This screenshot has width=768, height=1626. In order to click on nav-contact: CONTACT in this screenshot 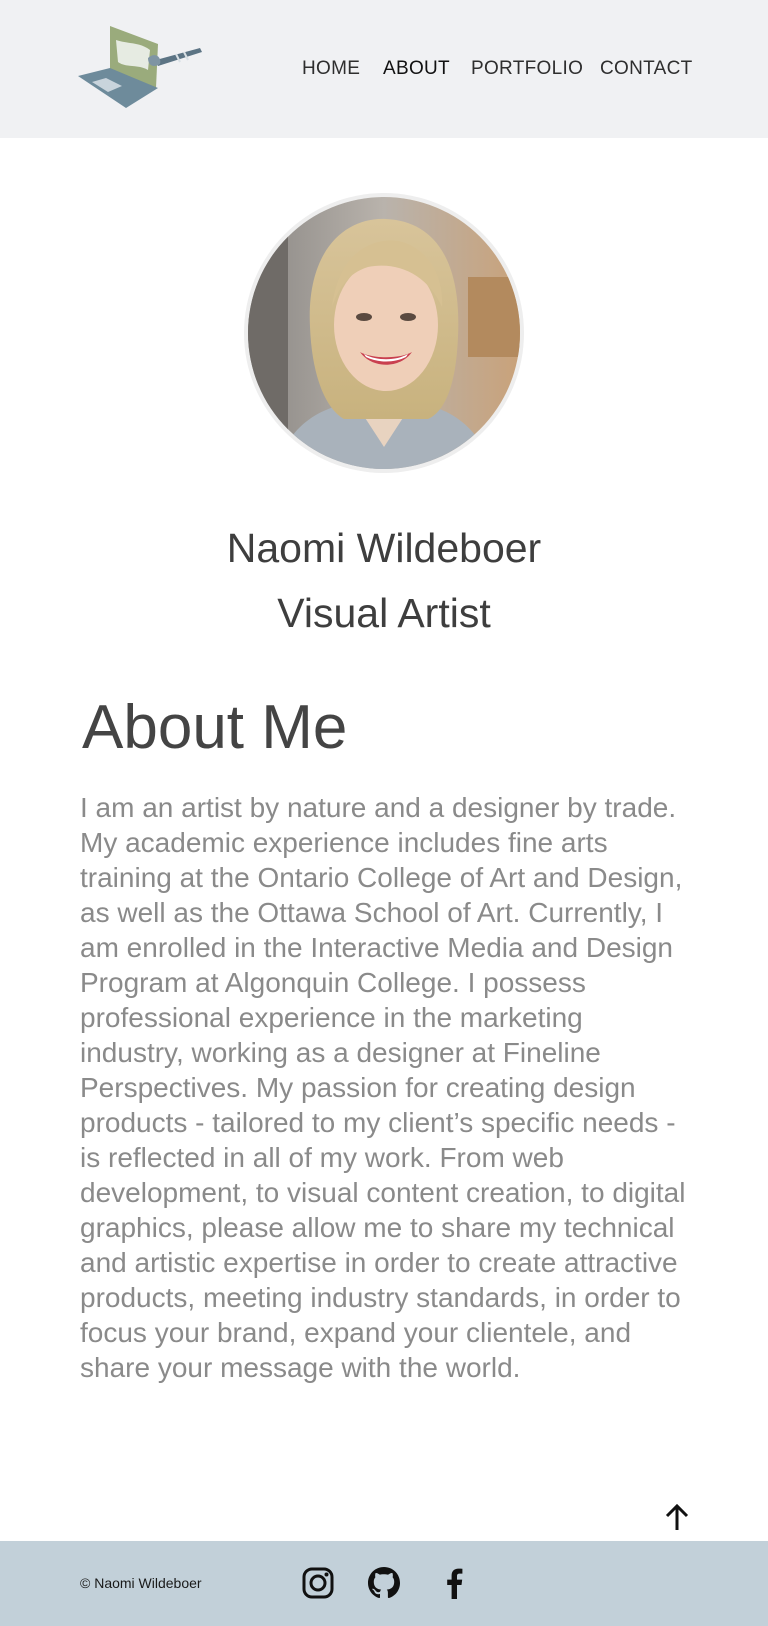, I will do `click(646, 69)`.